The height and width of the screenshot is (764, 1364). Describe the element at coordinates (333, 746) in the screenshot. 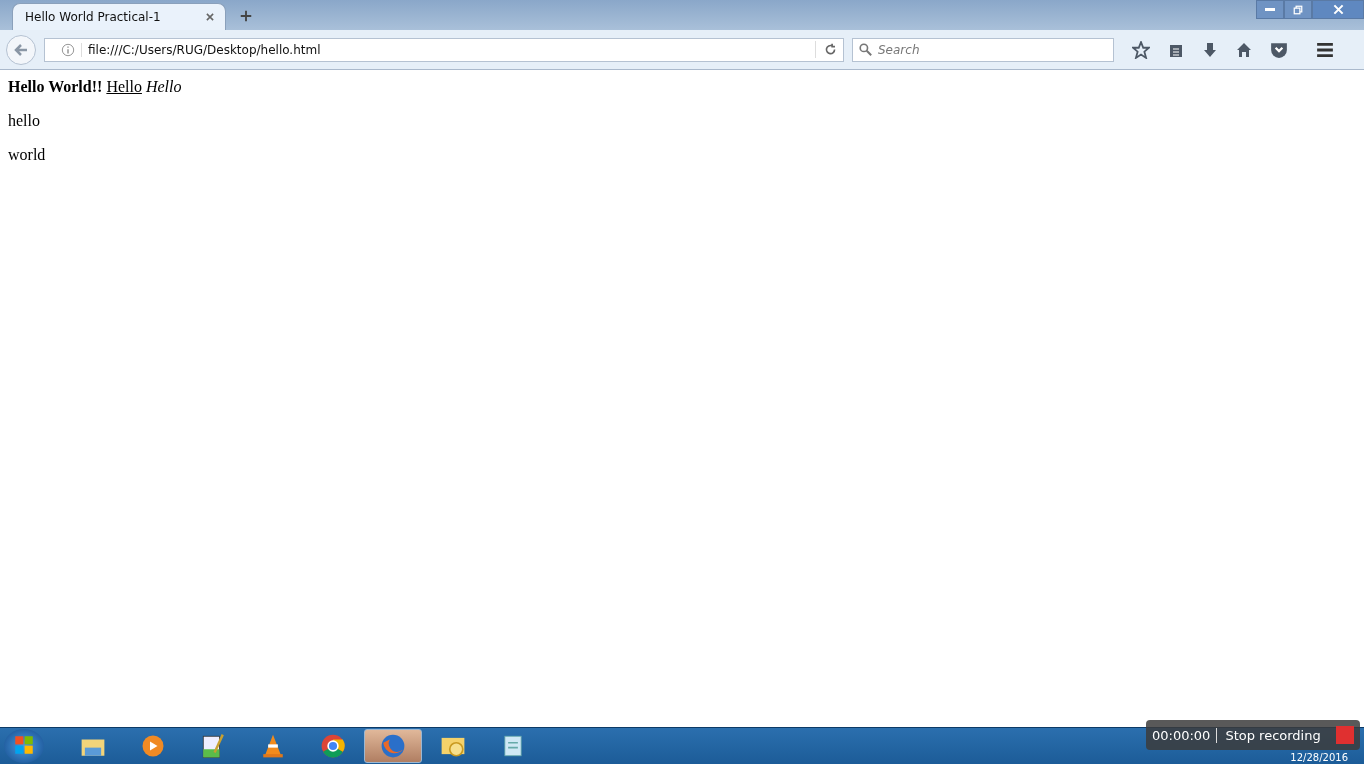

I see `browser-circle-icon` at that location.